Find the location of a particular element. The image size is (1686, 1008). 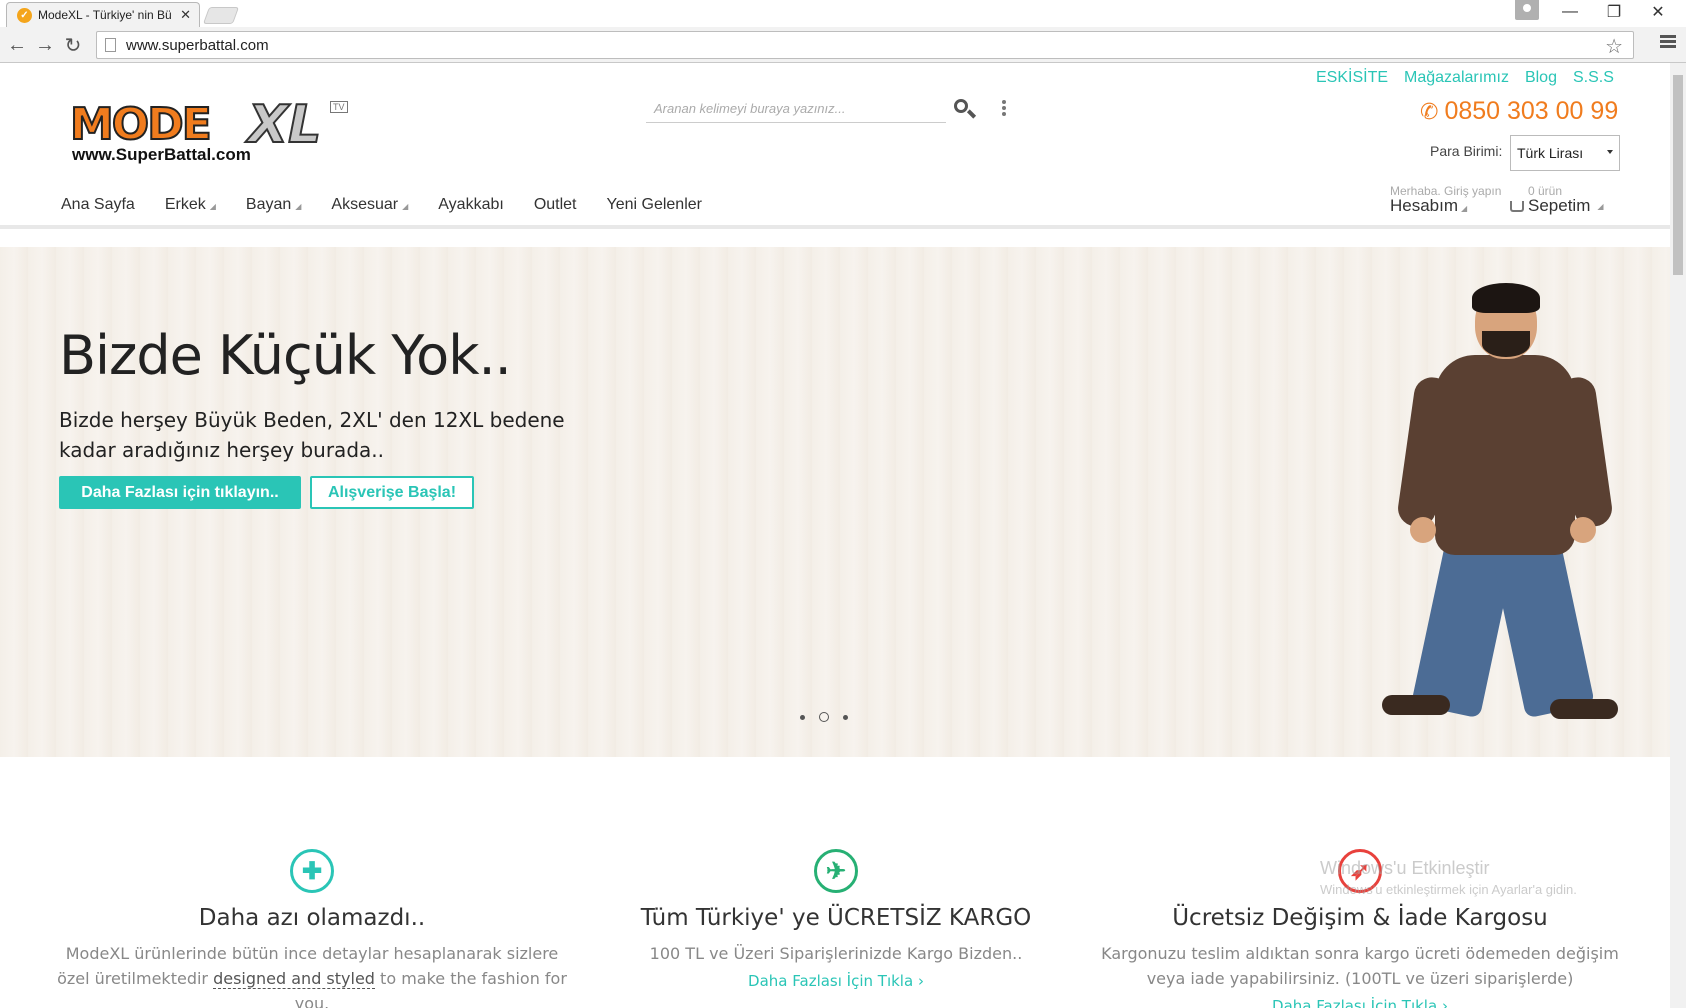

feature-title: Tüm Türkiye' ye ÜCRETSİZ KARGO is located at coordinates (836, 918).